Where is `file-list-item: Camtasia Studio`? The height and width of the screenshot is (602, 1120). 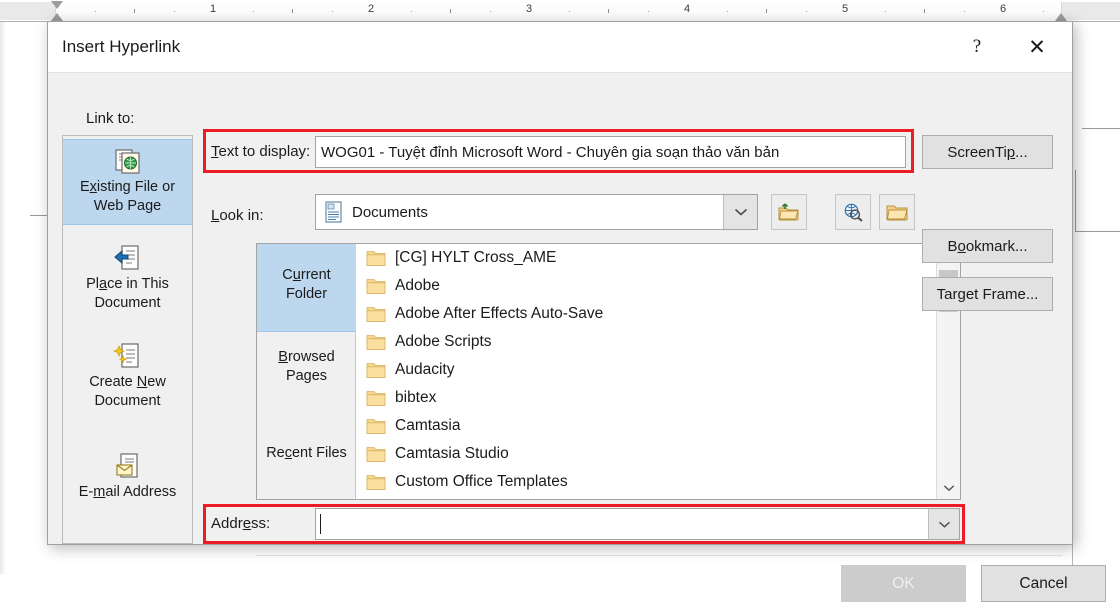 file-list-item: Camtasia Studio is located at coordinates (646, 454).